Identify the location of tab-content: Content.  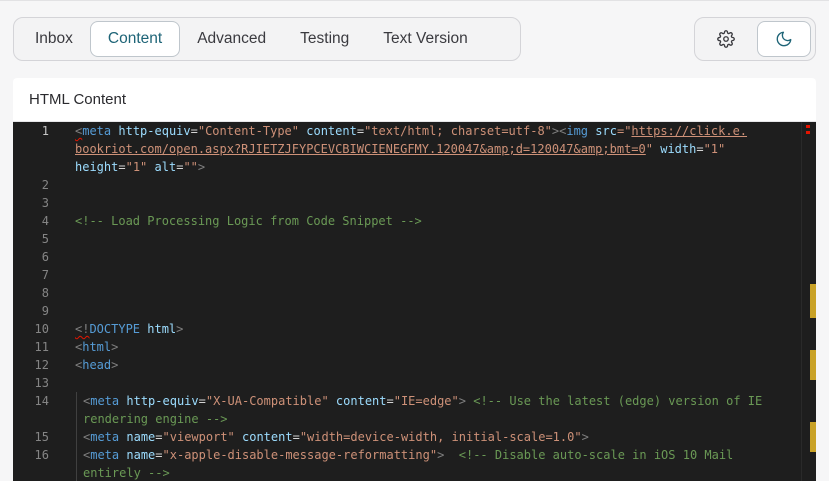
(135, 39).